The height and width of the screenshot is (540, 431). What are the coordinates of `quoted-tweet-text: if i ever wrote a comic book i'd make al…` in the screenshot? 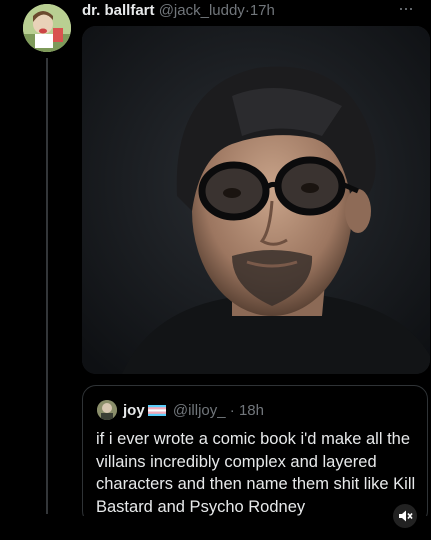 It's located at (256, 473).